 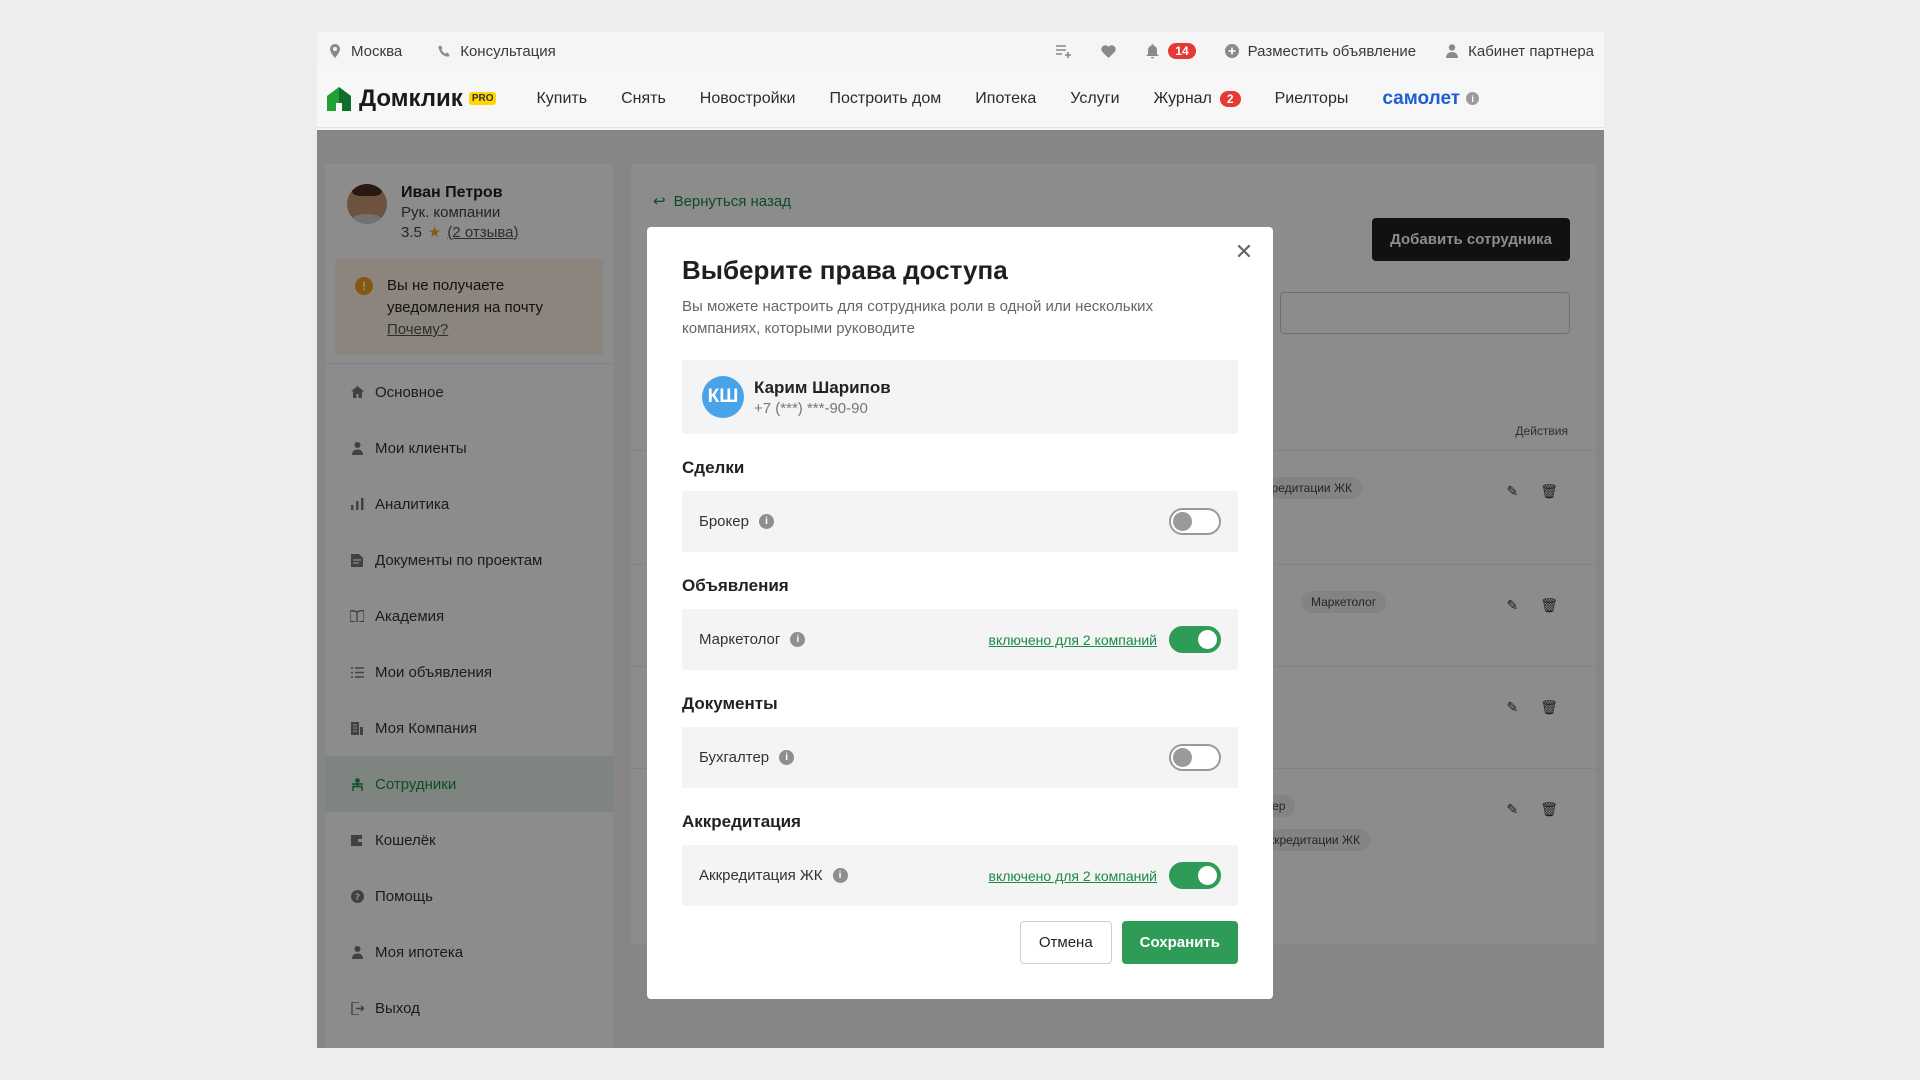 What do you see at coordinates (740, 639) in the screenshot?
I see `role-name: Маркетолог` at bounding box center [740, 639].